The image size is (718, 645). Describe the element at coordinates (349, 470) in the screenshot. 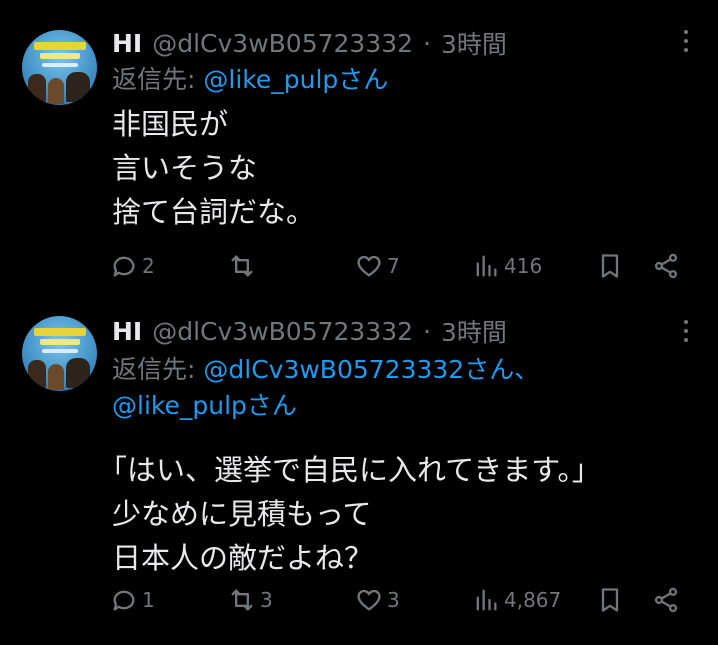

I see `tweet-text-line: 「はい、選挙で自民に入れてきます。」` at that location.